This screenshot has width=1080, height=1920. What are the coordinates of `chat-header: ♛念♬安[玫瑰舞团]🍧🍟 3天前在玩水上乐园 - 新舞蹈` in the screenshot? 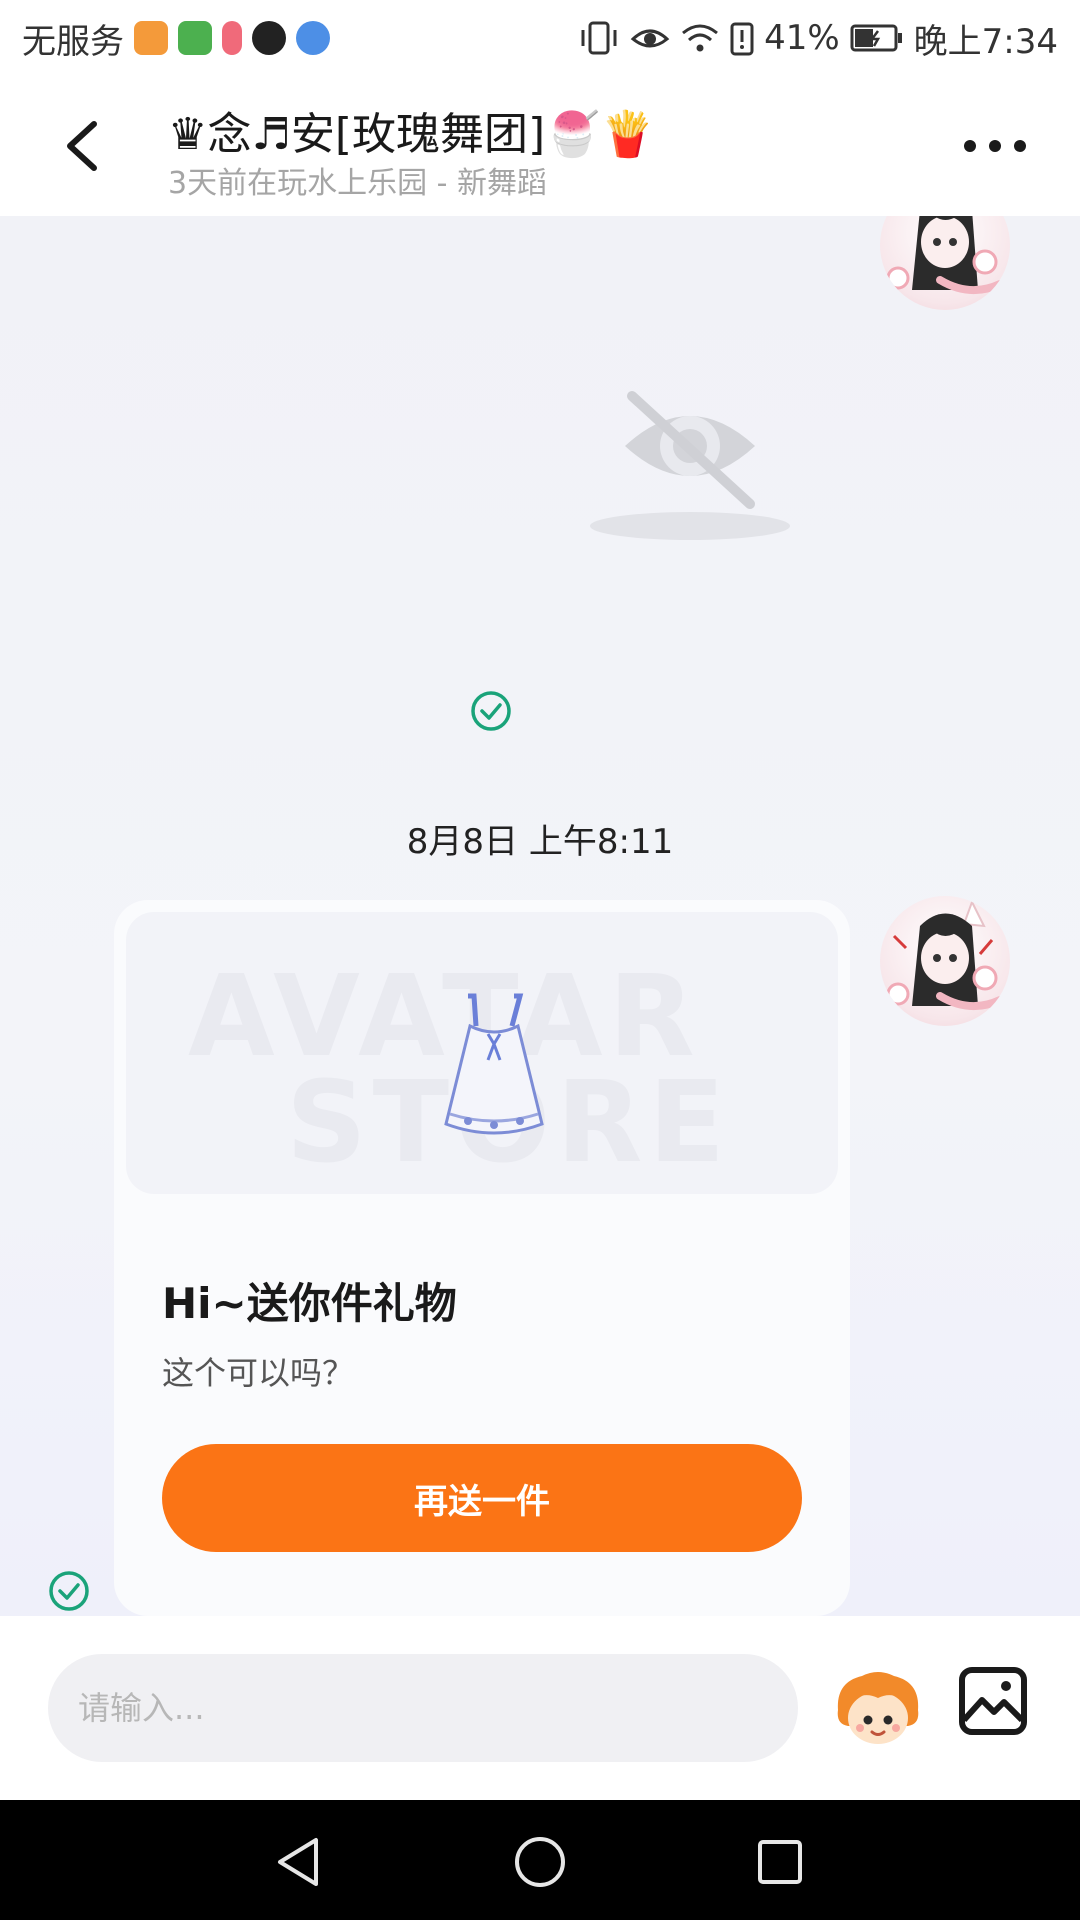 It's located at (540, 146).